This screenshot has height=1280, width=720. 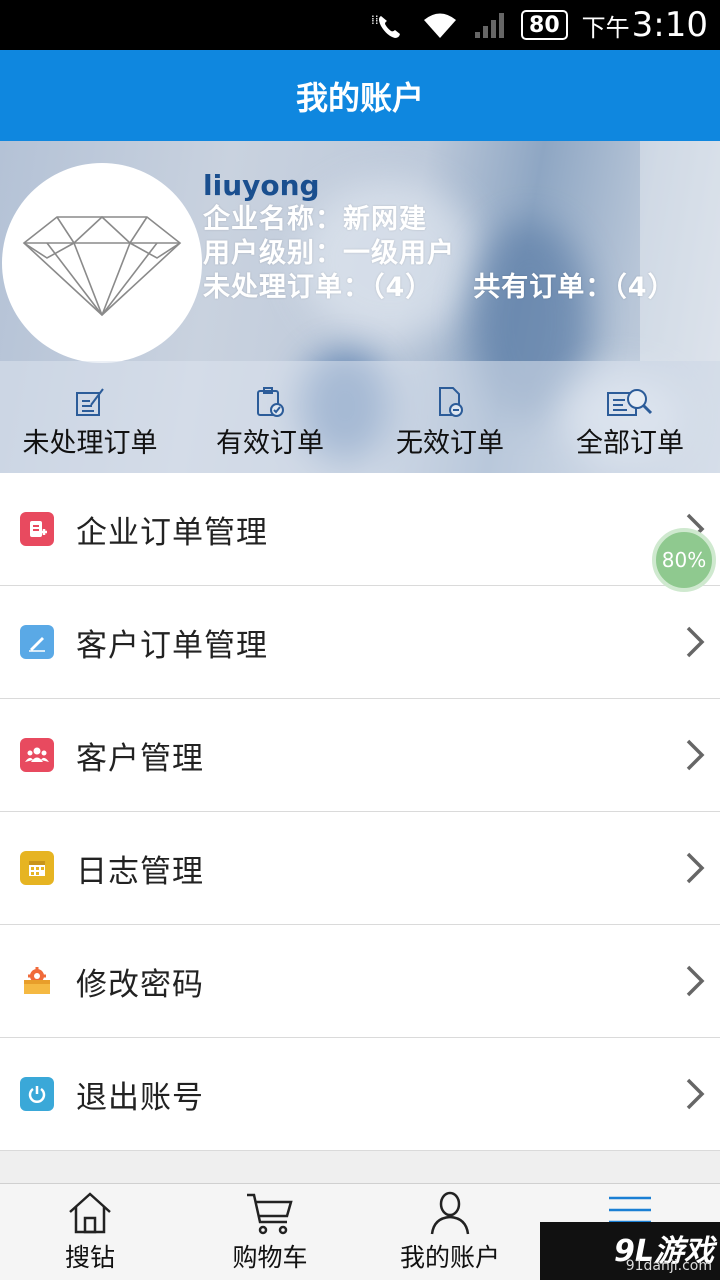 What do you see at coordinates (644, 25) in the screenshot?
I see `clock: 下午 3:10` at bounding box center [644, 25].